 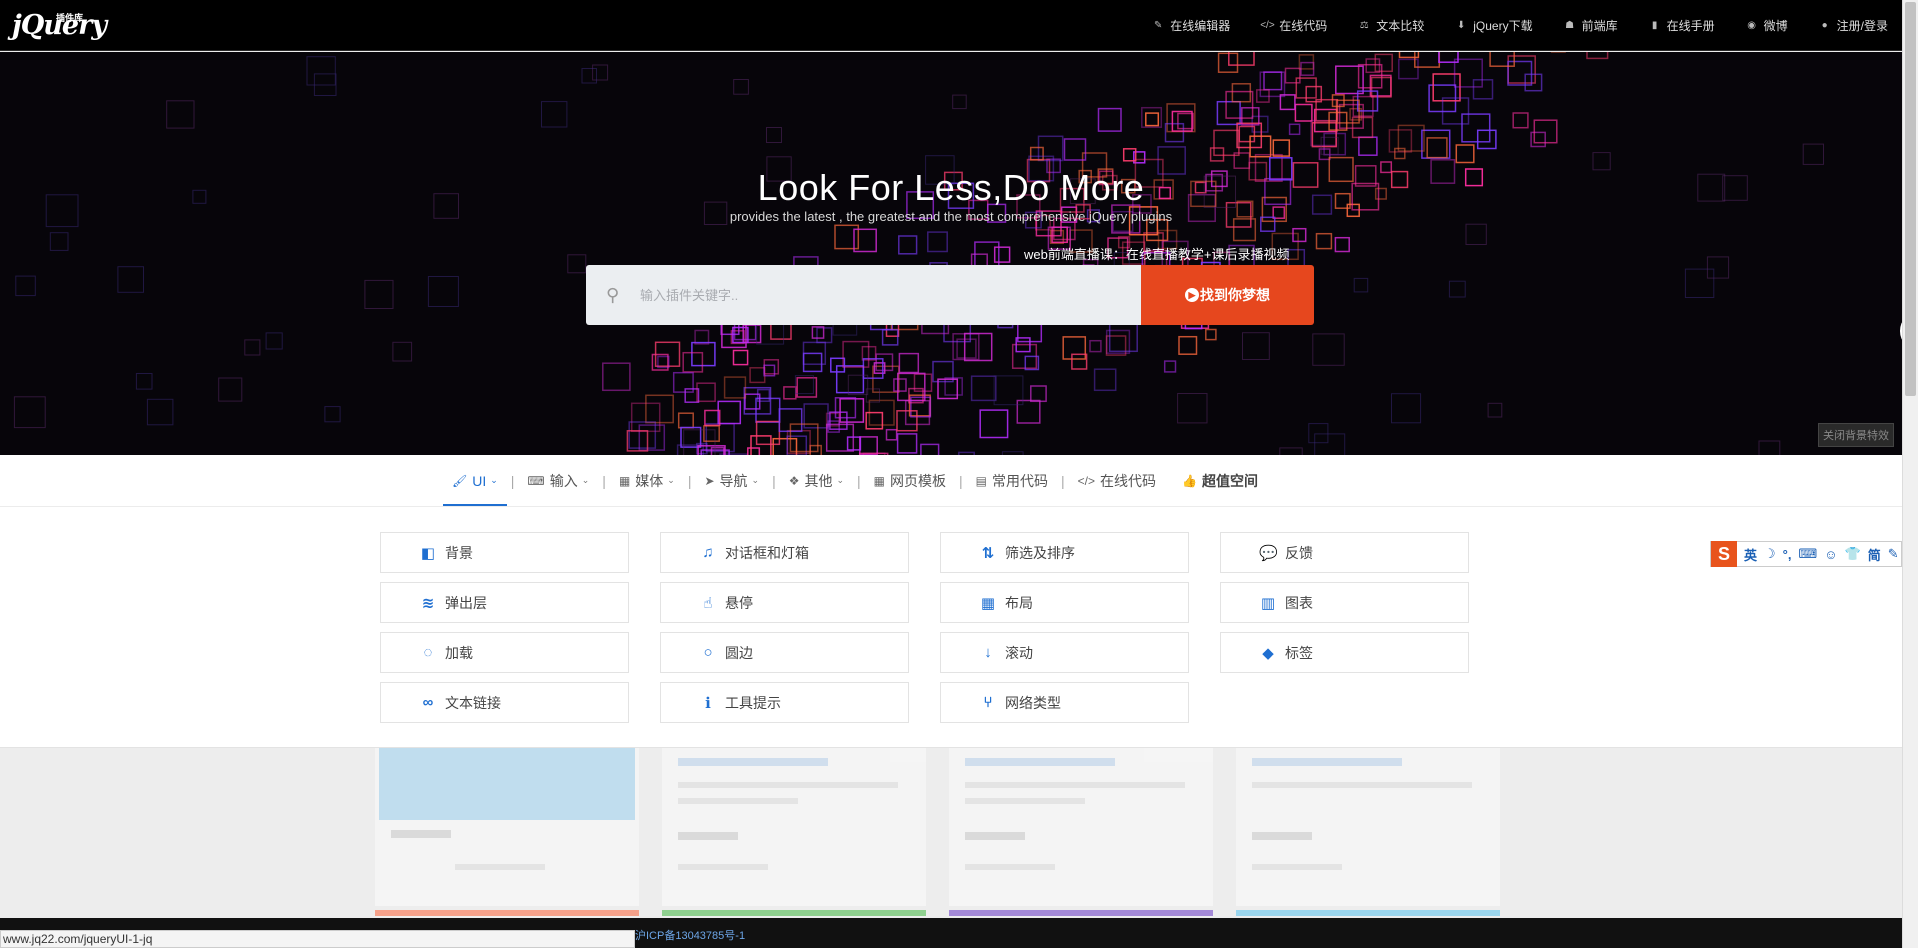 I want to click on category-item: ▥ 图表, so click(x=1344, y=602).